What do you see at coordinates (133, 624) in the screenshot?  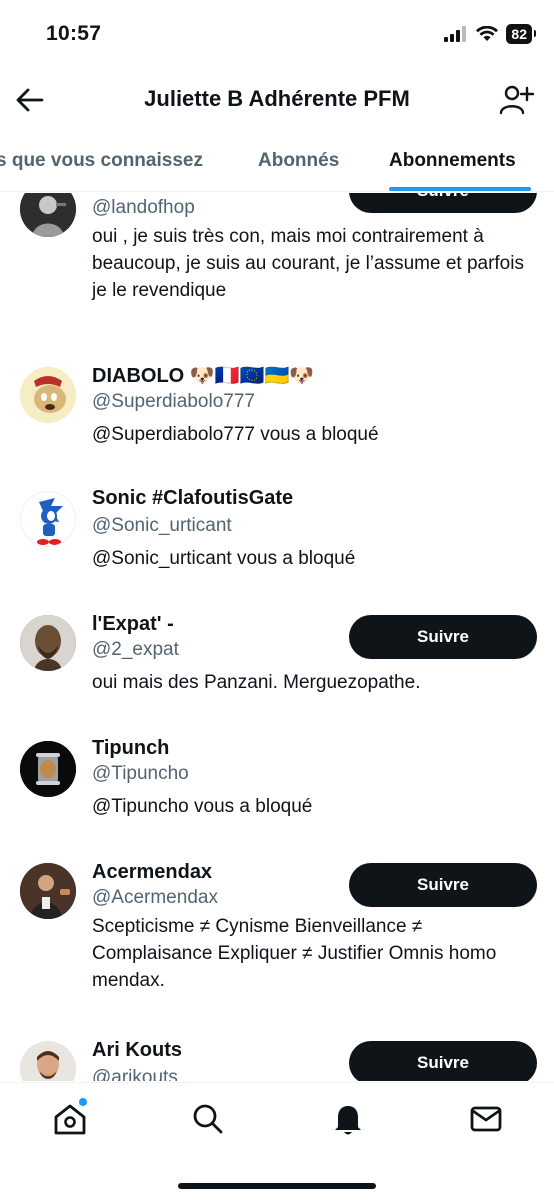 I see `user-name: l'Expat' -` at bounding box center [133, 624].